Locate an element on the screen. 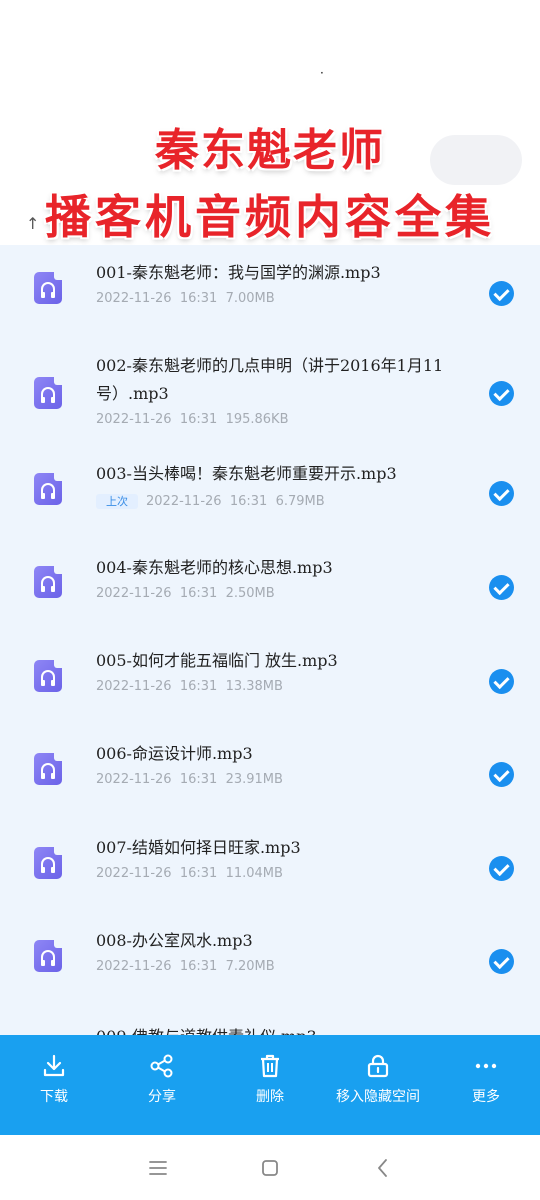 The image size is (540, 1200). file-size: 195.86KB is located at coordinates (257, 419).